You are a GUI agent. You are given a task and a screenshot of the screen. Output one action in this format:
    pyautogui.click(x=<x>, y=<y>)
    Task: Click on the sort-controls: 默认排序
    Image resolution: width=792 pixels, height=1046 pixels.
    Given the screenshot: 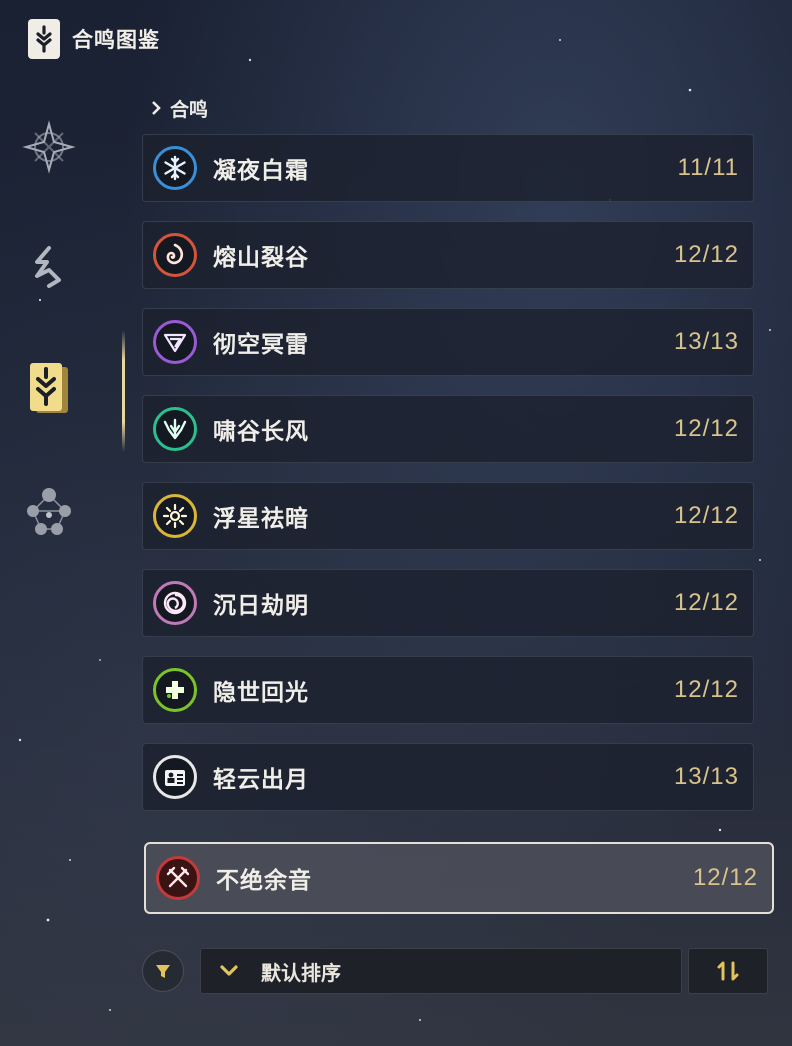 What is the action you would take?
    pyautogui.click(x=457, y=970)
    